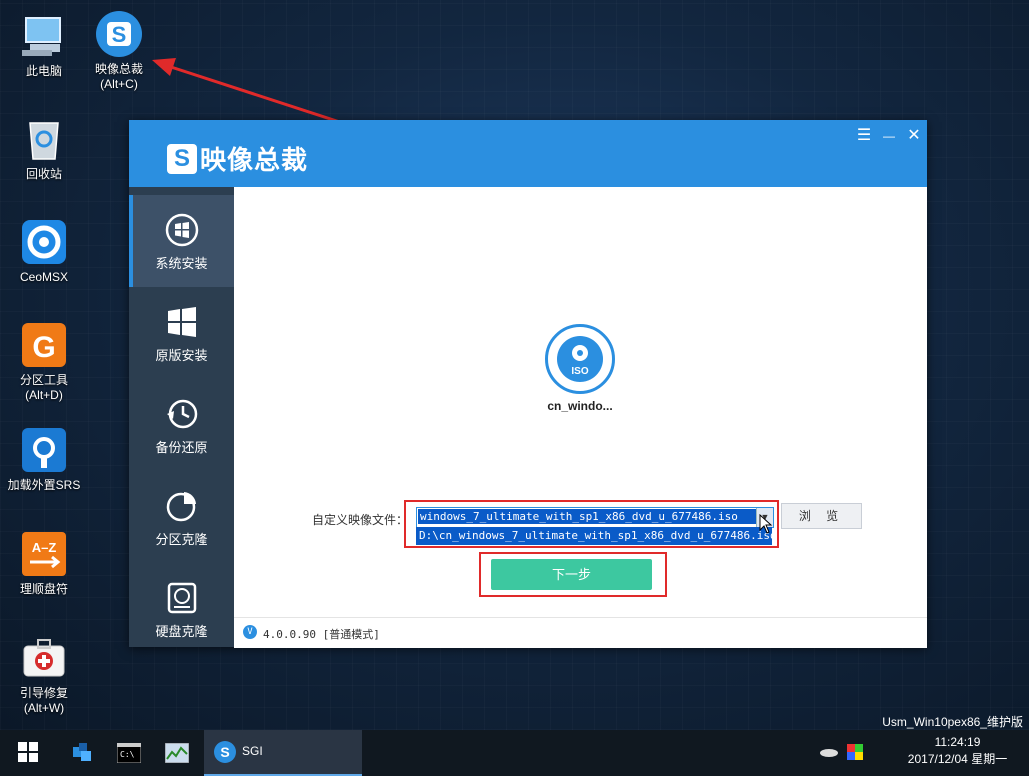  Describe the element at coordinates (360, 520) in the screenshot. I see `image-file-label: 自定义映像文件：` at that location.